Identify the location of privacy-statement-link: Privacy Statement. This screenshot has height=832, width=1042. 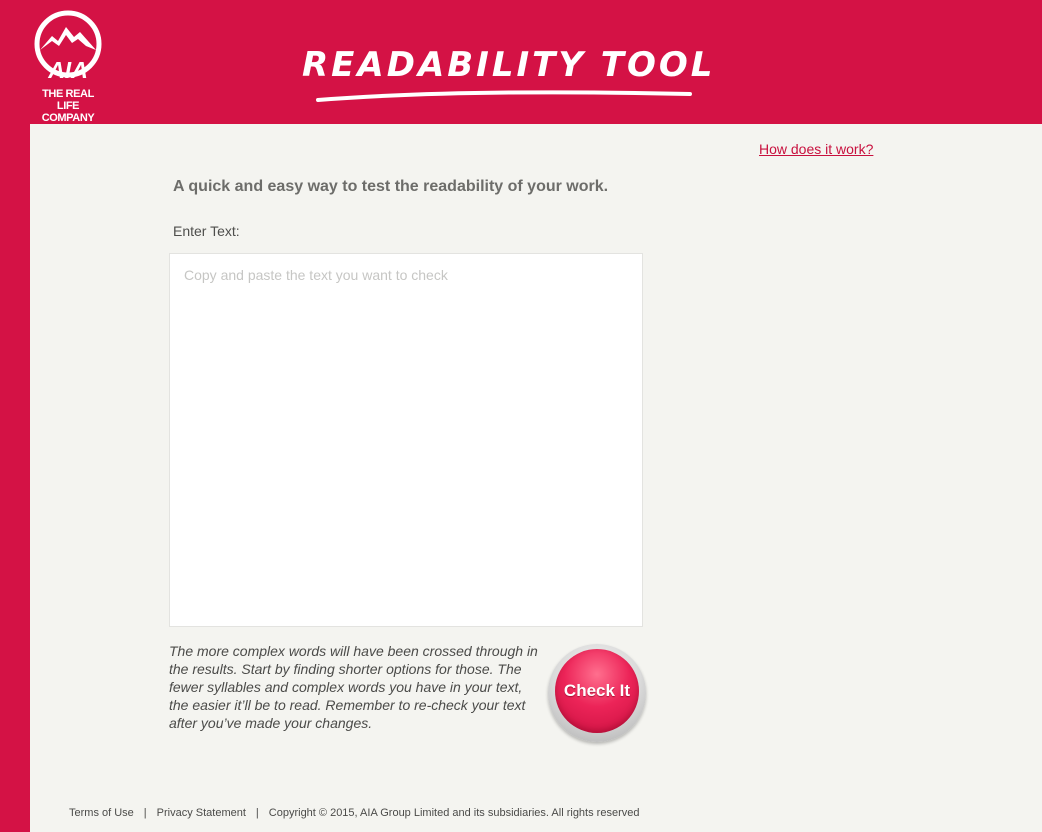
(201, 813).